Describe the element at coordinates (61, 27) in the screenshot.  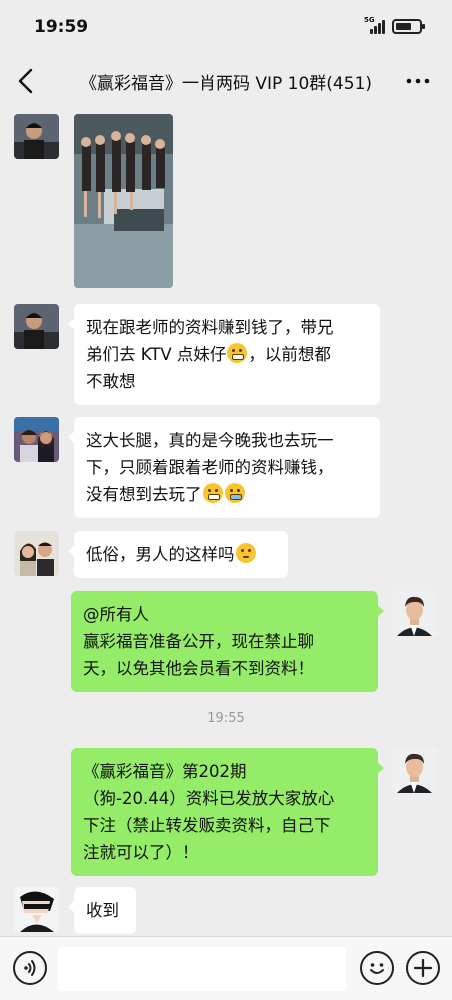
I see `status-time: 19:59` at that location.